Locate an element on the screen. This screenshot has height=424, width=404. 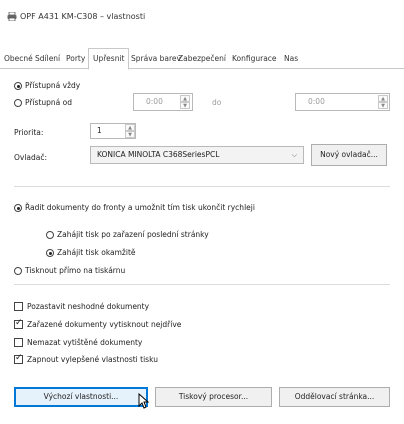
start-after-last-page-radio is located at coordinates (50, 235).